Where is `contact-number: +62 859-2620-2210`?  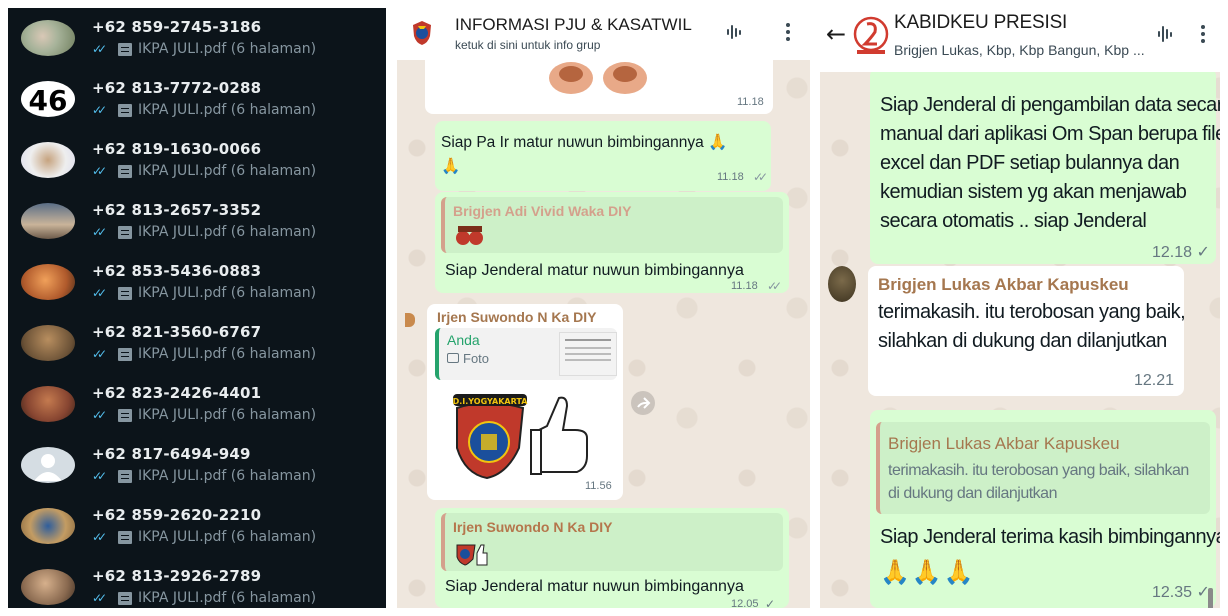
contact-number: +62 859-2620-2210 is located at coordinates (177, 515).